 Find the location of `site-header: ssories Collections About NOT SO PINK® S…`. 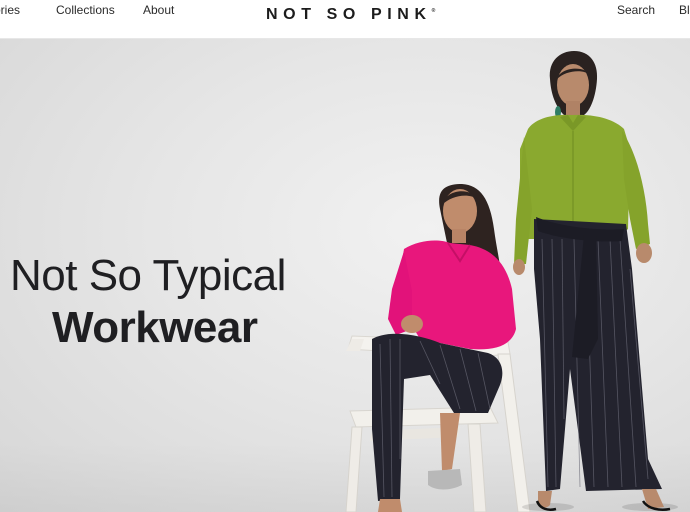

site-header: ssories Collections About NOT SO PINK® S… is located at coordinates (345, 19).